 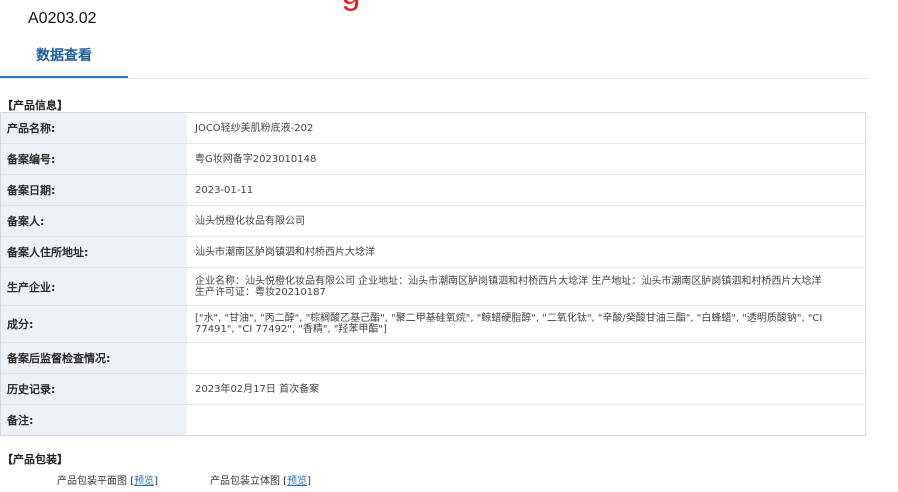 I want to click on table-row: 备案后监督检查情况:, so click(x=433, y=358).